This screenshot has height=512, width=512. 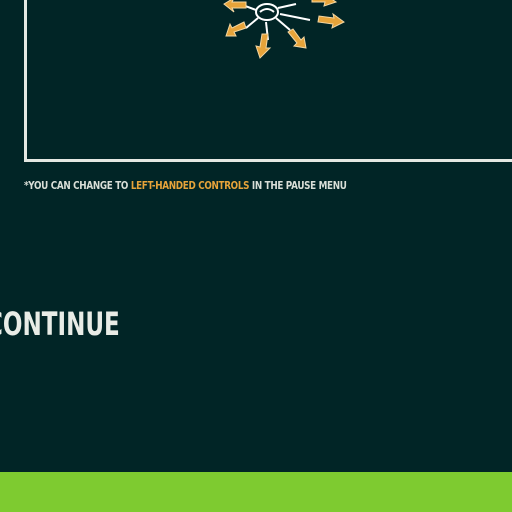 I want to click on bottom-bar, so click(x=256, y=492).